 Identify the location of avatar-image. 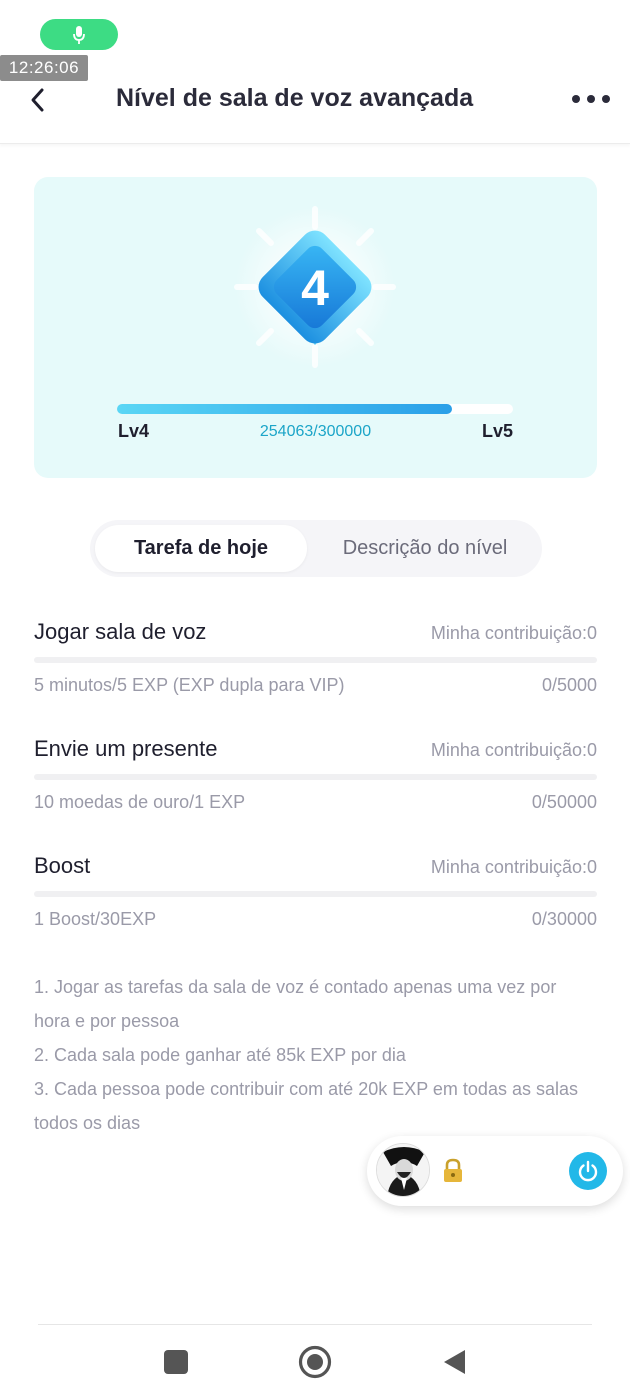
(403, 1170).